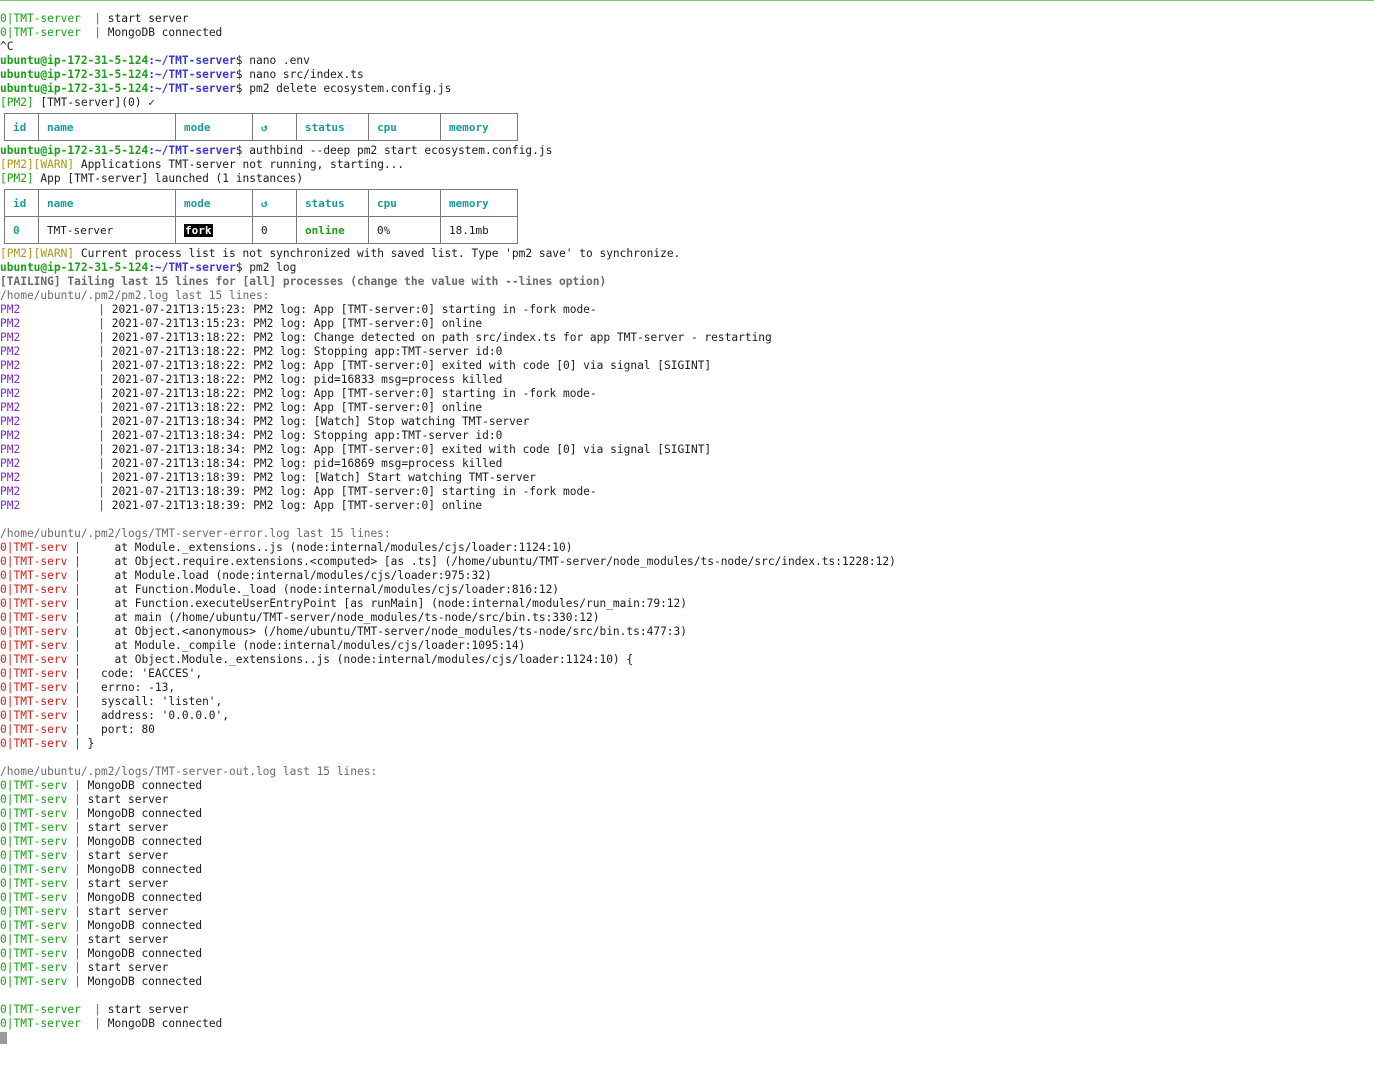  I want to click on command-text: nano src/index.ts, so click(303, 74).